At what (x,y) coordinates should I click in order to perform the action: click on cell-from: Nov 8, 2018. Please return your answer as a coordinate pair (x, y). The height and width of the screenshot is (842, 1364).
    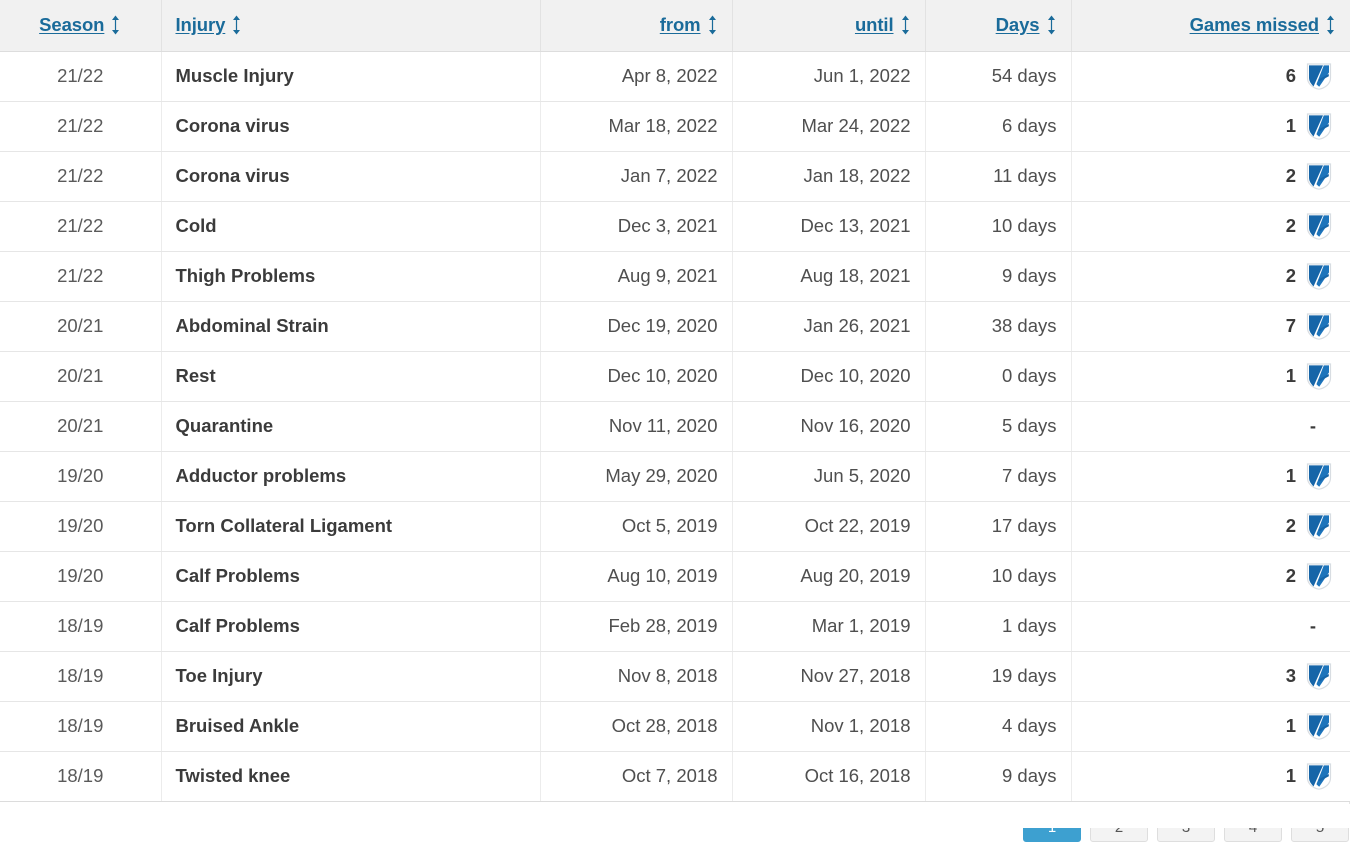
    Looking at the image, I should click on (636, 676).